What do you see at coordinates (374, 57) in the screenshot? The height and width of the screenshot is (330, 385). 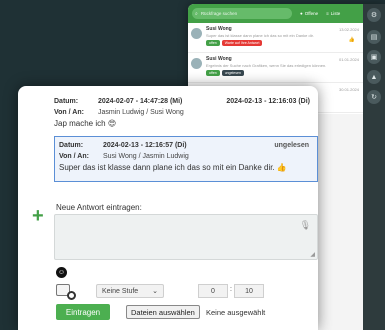 I see `folder-icon: ▣` at bounding box center [374, 57].